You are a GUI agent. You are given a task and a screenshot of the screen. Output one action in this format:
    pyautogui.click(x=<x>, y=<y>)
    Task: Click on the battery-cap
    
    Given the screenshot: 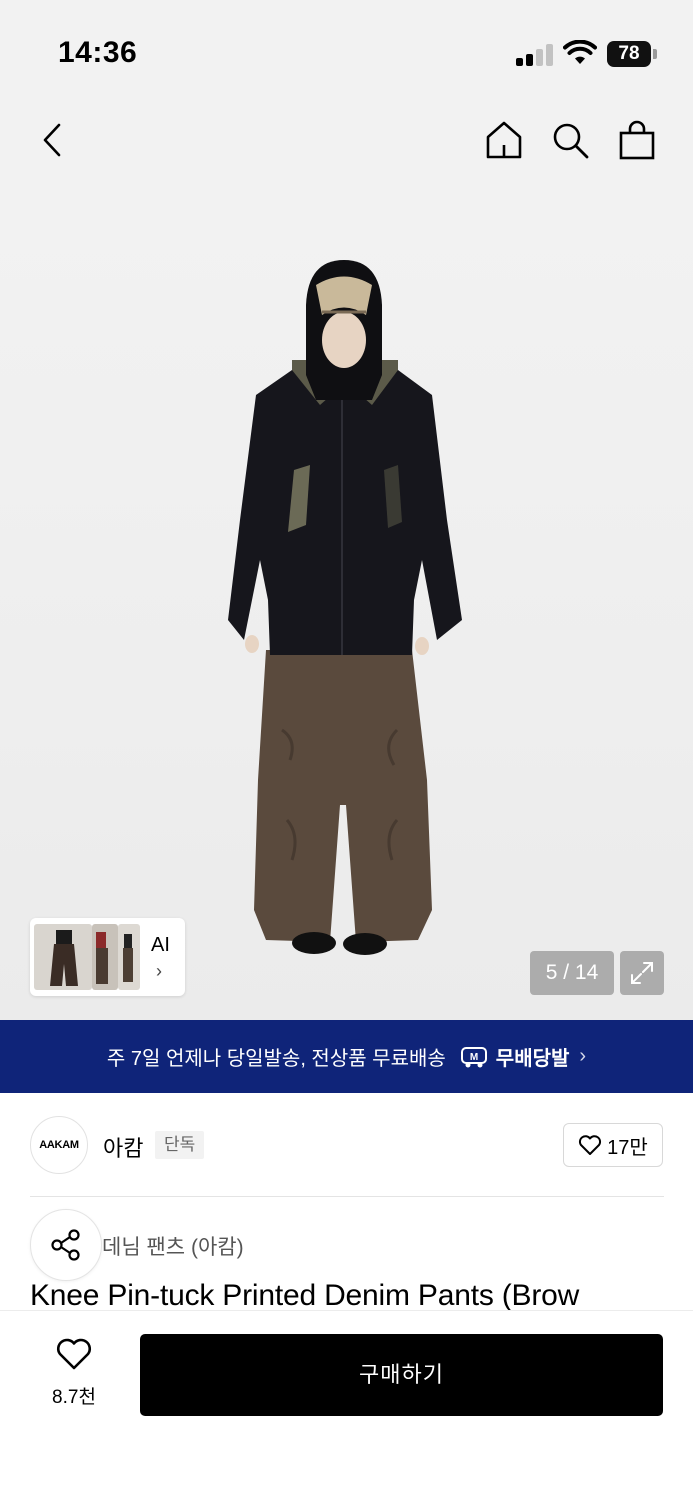 What is the action you would take?
    pyautogui.click(x=655, y=54)
    